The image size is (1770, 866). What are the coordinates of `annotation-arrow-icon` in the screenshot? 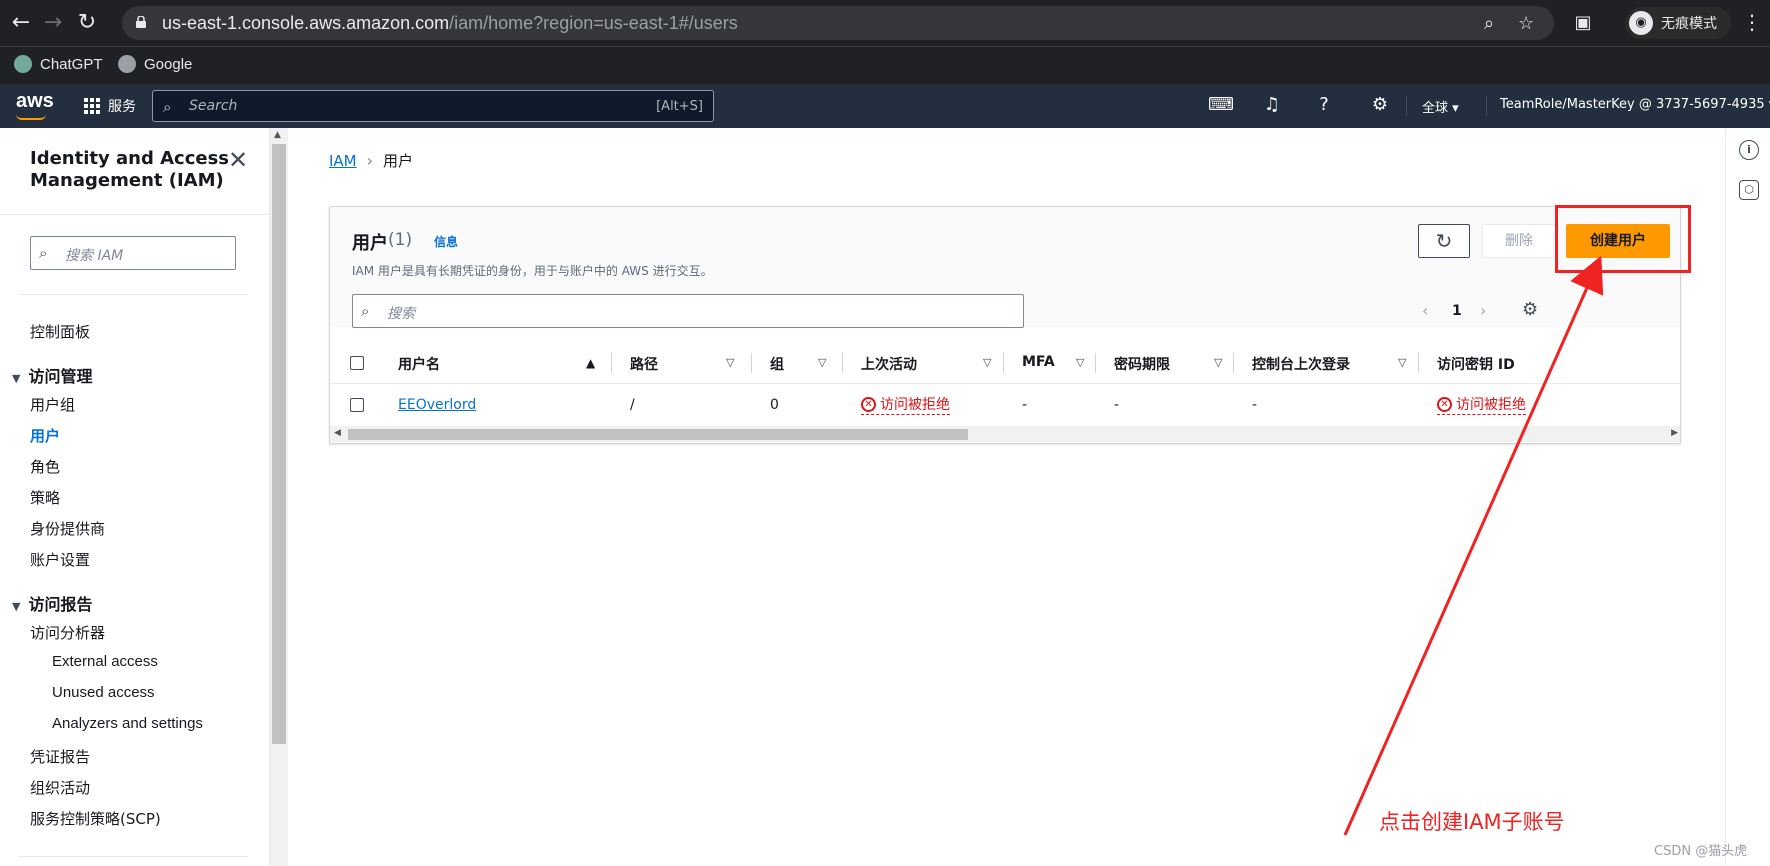 It's located at (1473, 545).